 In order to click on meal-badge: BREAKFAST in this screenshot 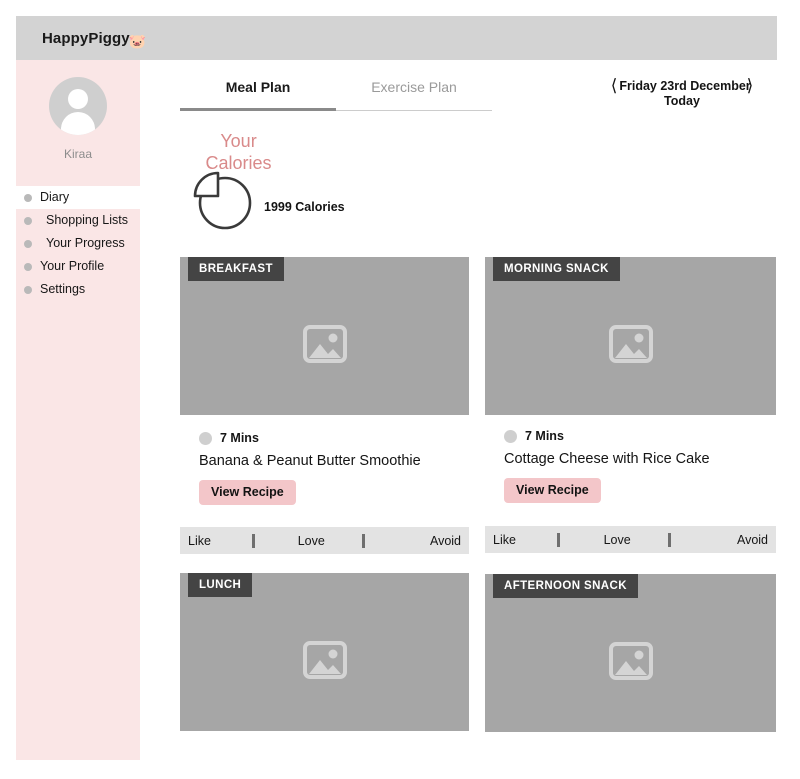, I will do `click(236, 269)`.